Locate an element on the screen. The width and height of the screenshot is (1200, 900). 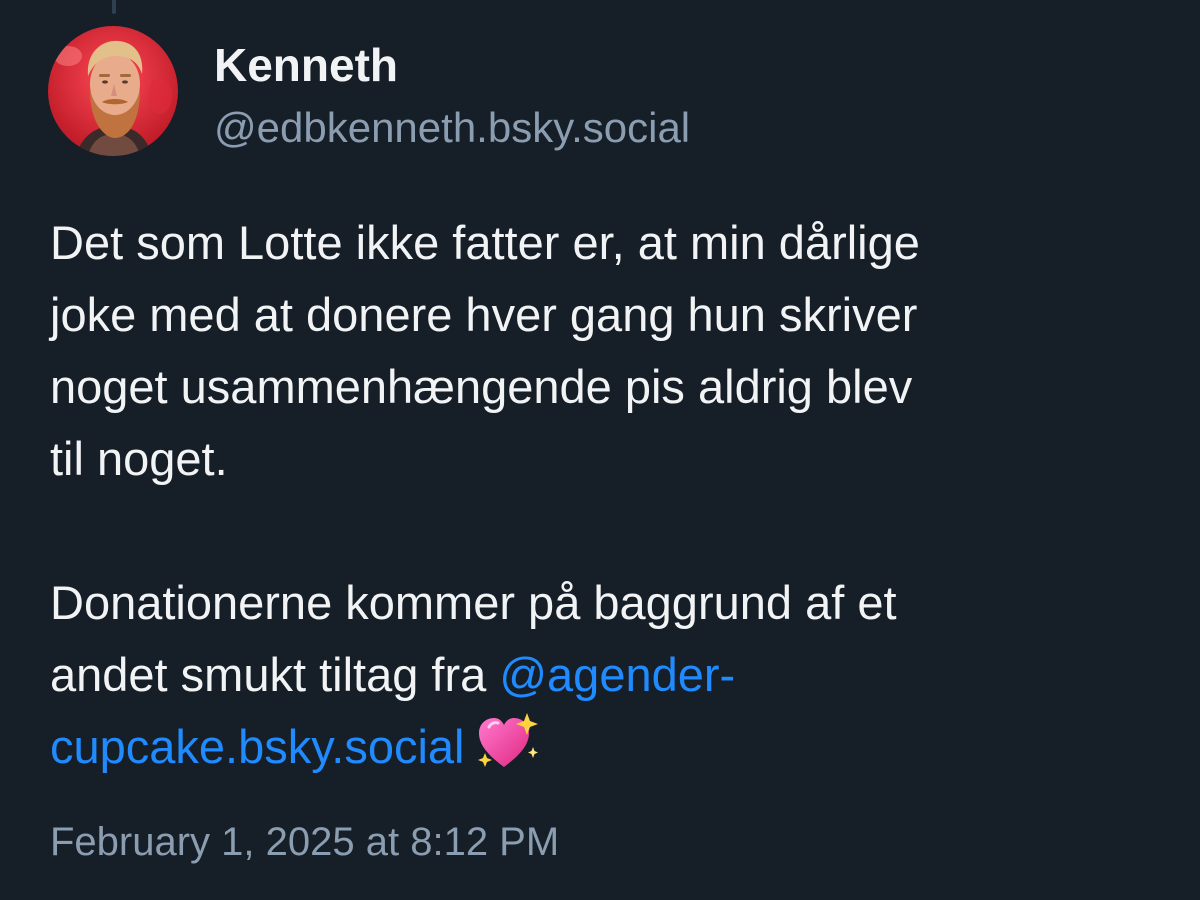
post-line: Donationerne kommer på baggrund af et is located at coordinates (473, 602).